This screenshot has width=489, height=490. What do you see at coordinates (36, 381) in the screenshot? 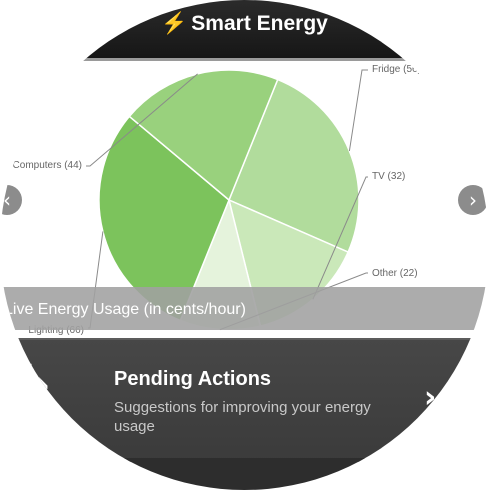
I see `actions-icon: ↳` at bounding box center [36, 381].